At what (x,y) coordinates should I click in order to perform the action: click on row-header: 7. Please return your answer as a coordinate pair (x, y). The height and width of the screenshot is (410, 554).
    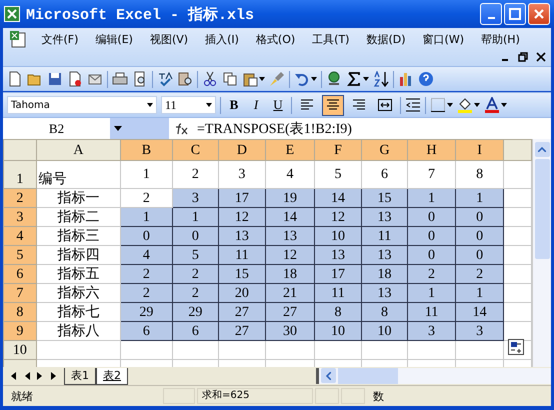
    Looking at the image, I should click on (20, 293).